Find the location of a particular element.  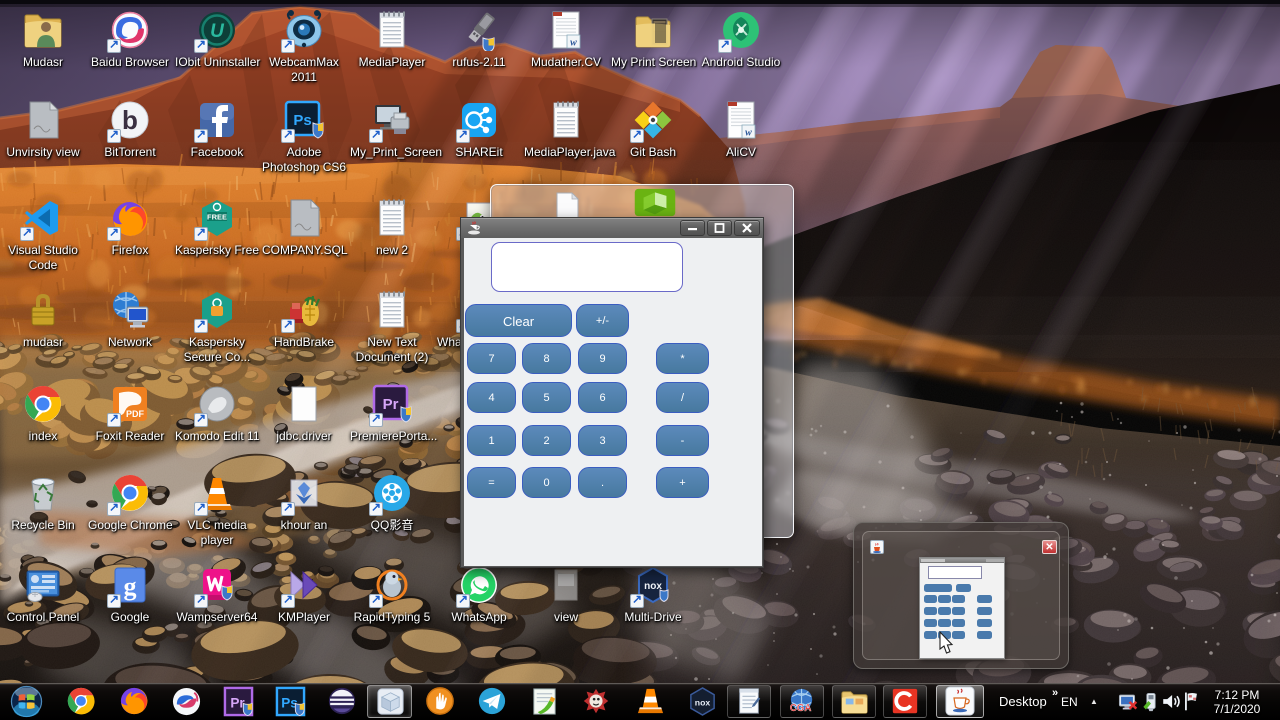

svg-text: Ps is located at coordinates (302, 120).